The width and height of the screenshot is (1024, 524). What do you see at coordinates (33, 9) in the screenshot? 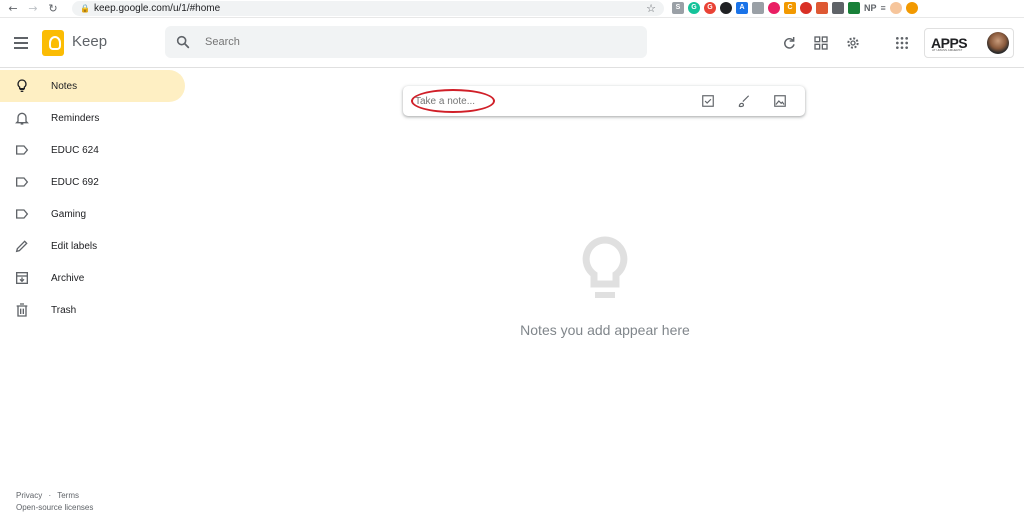
I see `forward-icon: →` at bounding box center [33, 9].